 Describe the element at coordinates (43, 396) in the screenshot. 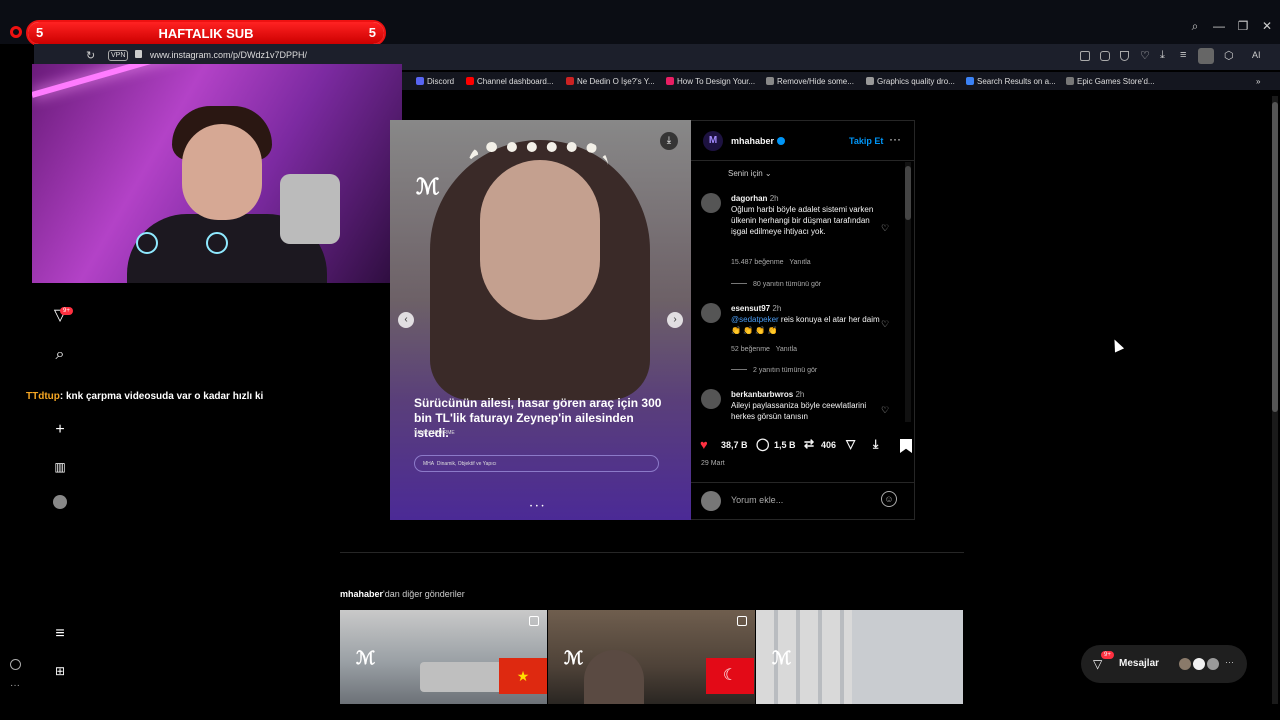

I see `chat-username: TTdtup` at that location.